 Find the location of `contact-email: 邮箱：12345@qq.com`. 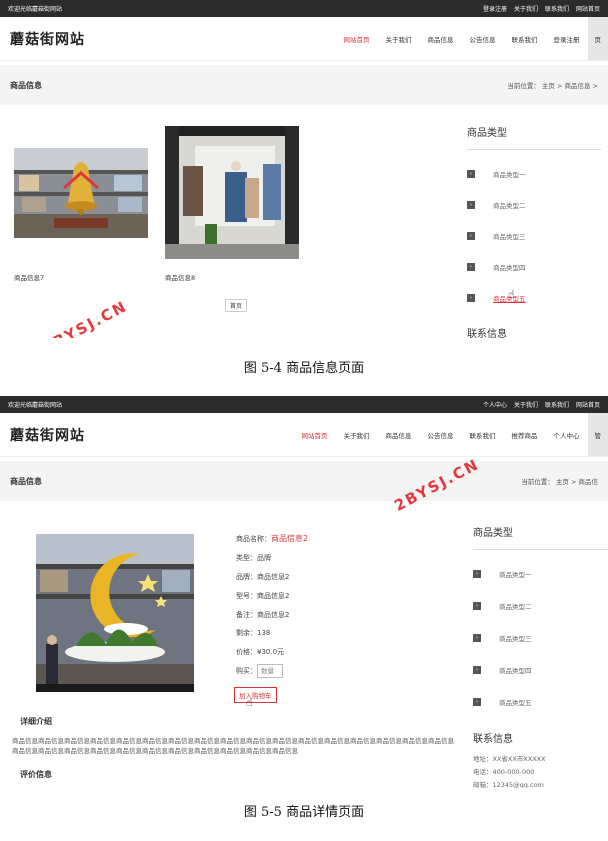

contact-email: 邮箱：12345@qq.com is located at coordinates (508, 784).